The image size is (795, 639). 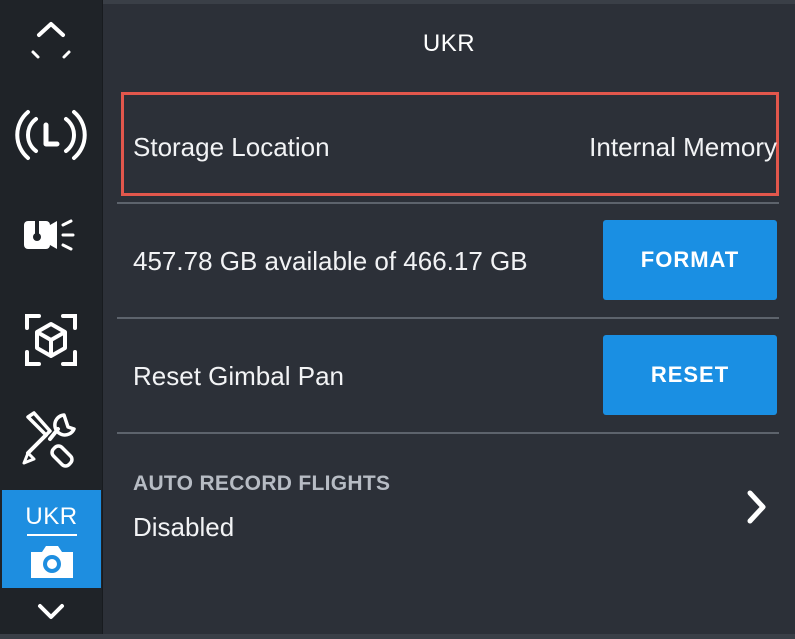 I want to click on sidebar-underline, so click(x=51, y=535).